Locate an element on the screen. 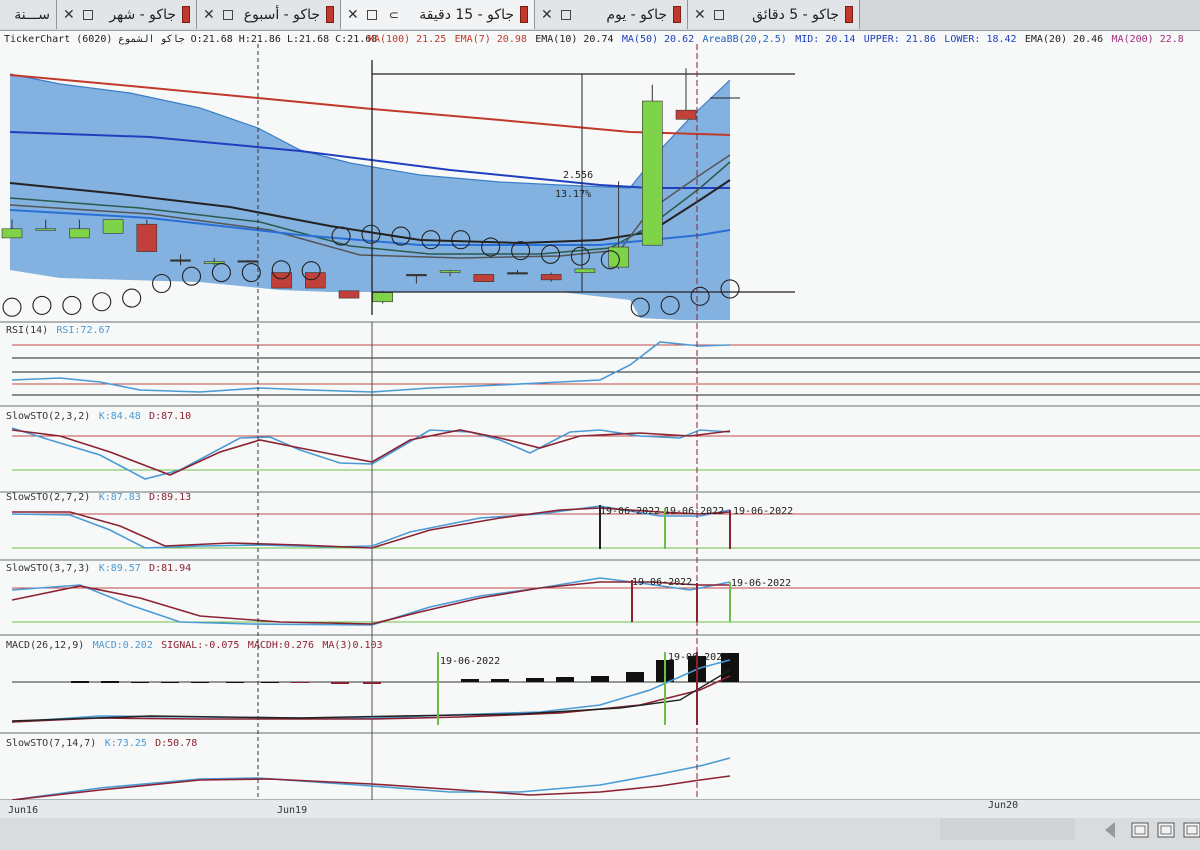  x-axis-bar is located at coordinates (600, 809).